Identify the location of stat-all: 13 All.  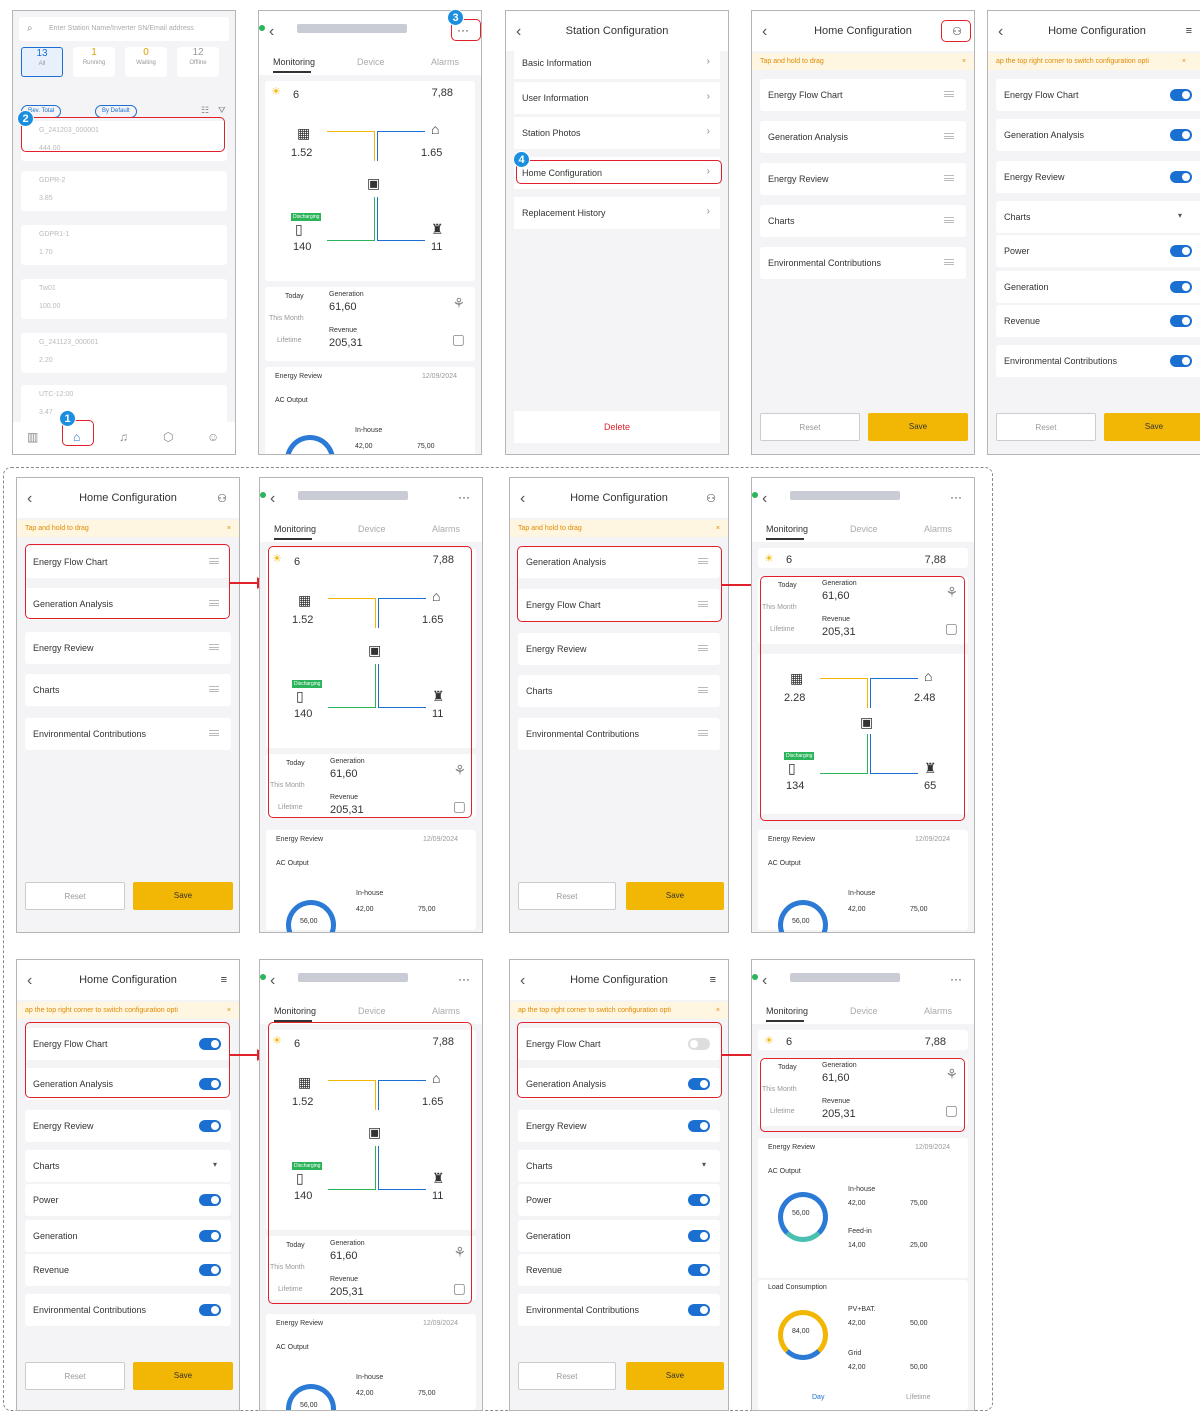
(42, 62).